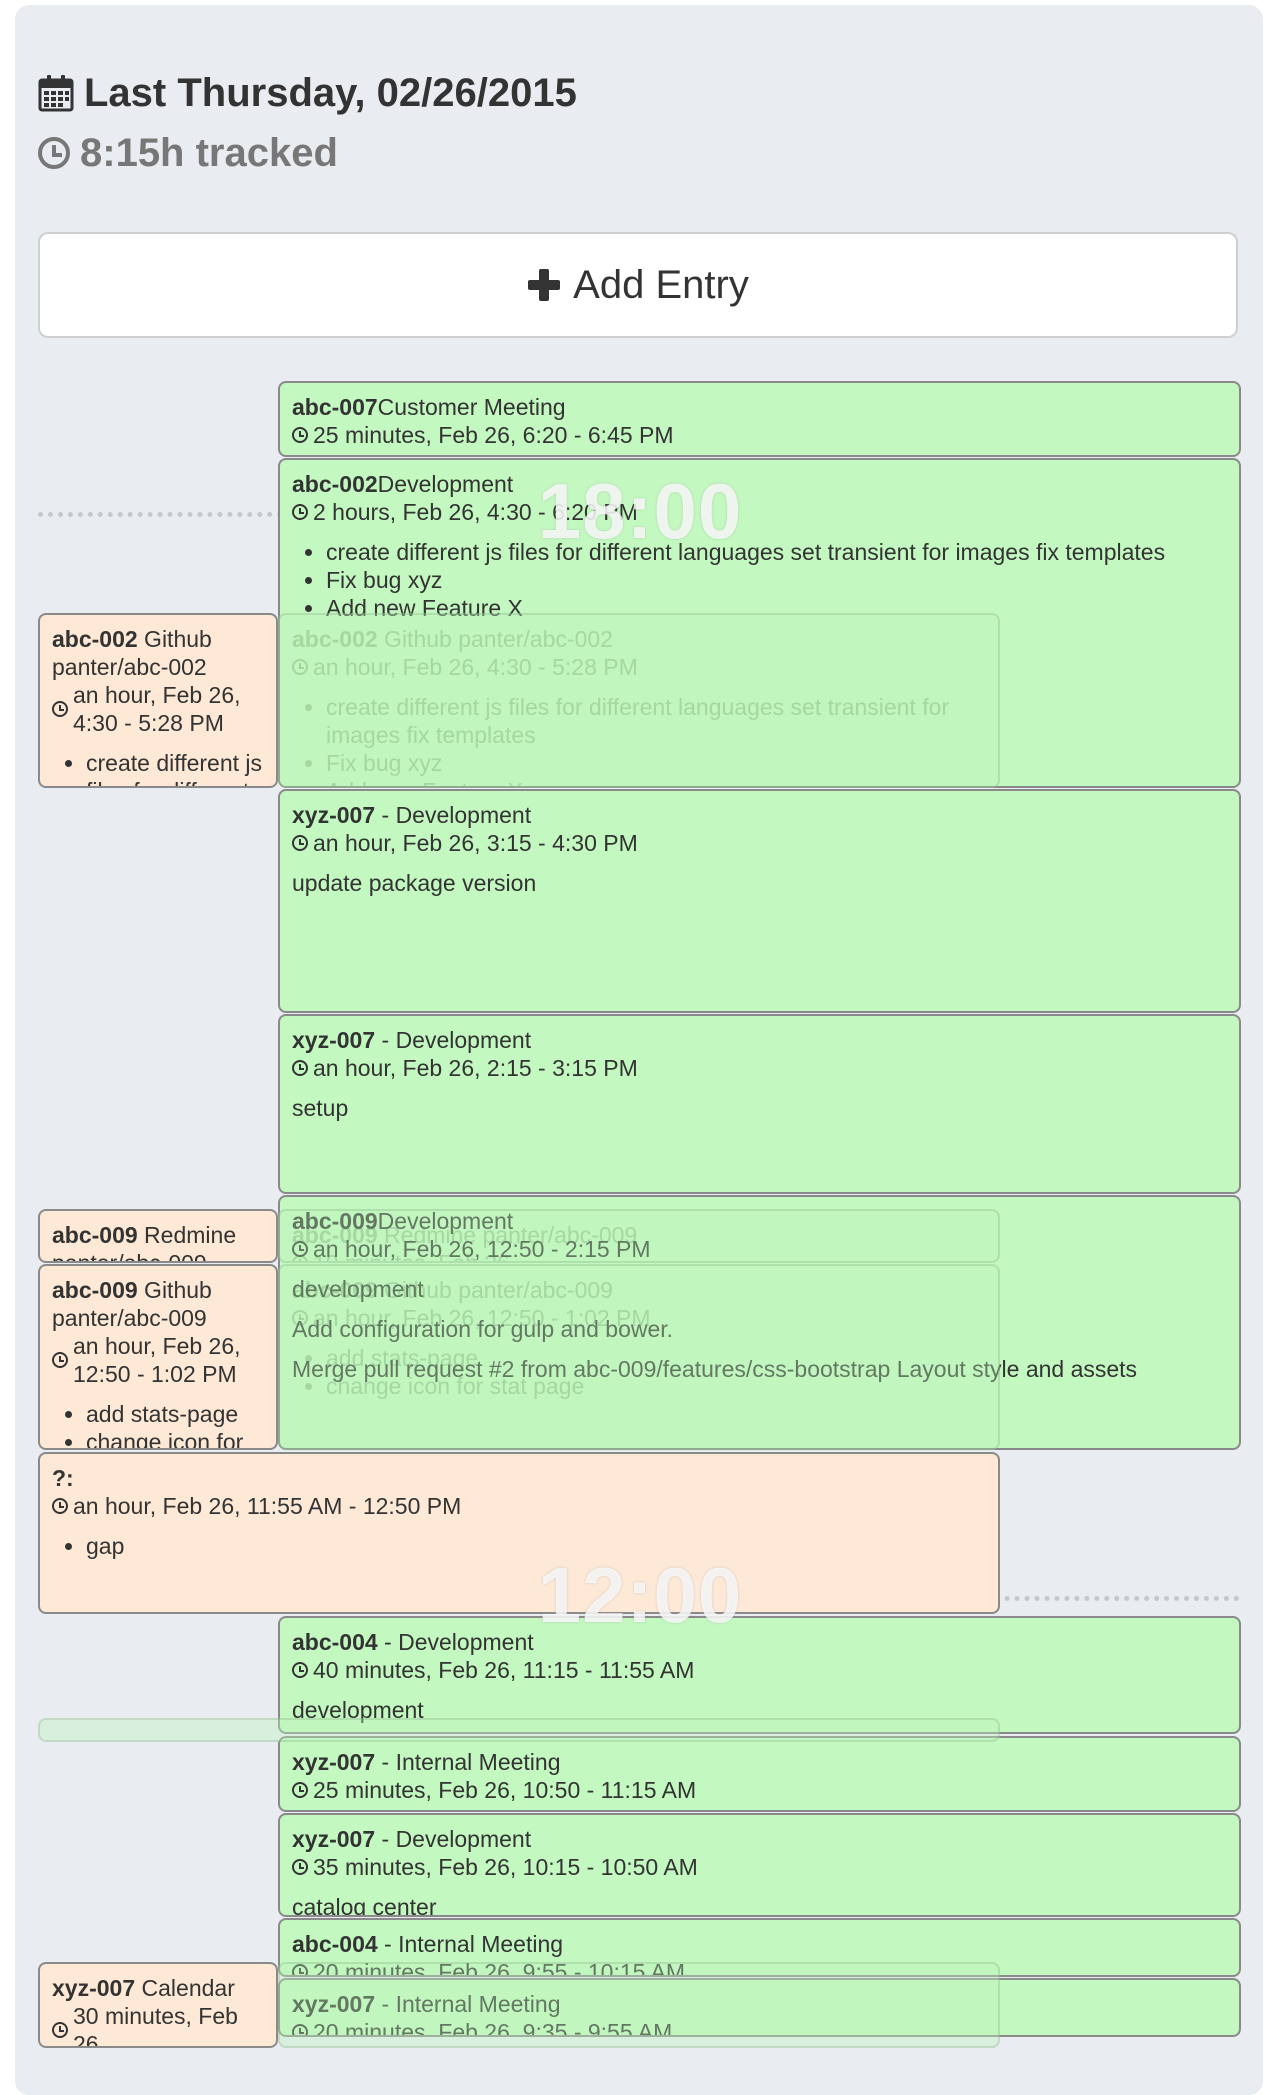  Describe the element at coordinates (56, 93) in the screenshot. I see `calendar-icon` at that location.